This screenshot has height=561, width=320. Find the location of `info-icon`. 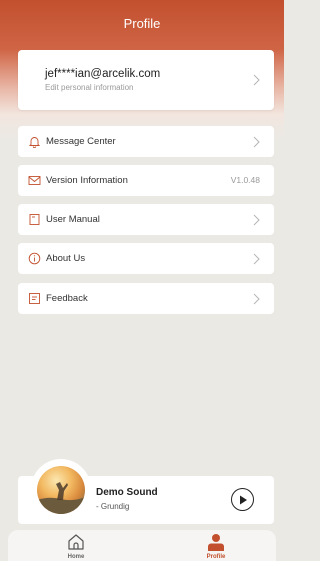

info-icon is located at coordinates (34, 258).